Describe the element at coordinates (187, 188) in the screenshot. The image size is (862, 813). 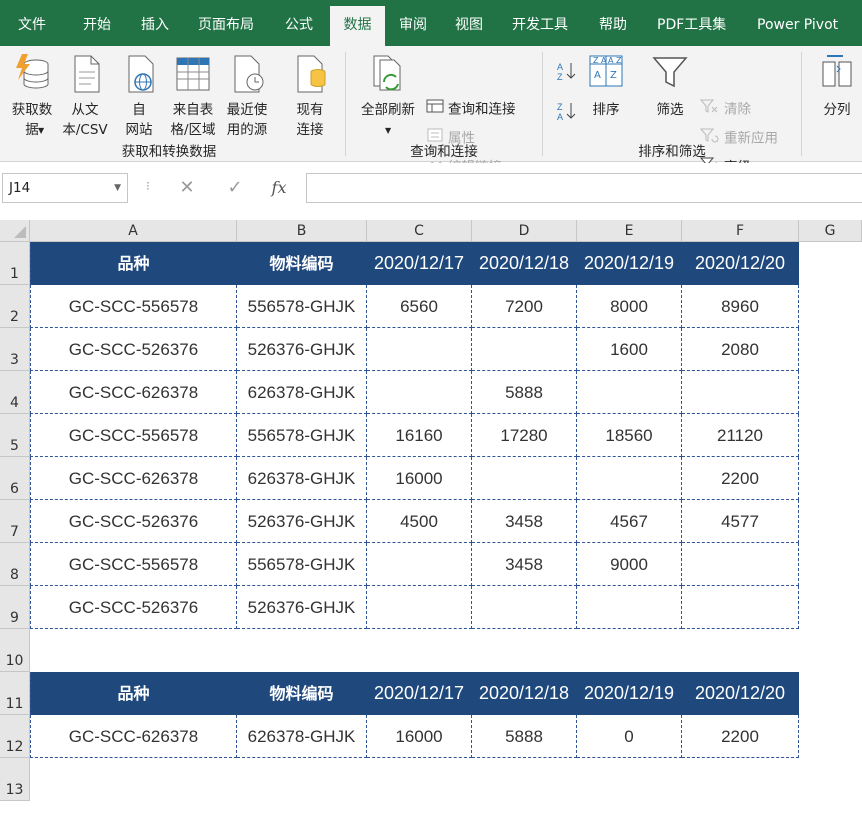
I see `cancel-icon: ✕` at that location.